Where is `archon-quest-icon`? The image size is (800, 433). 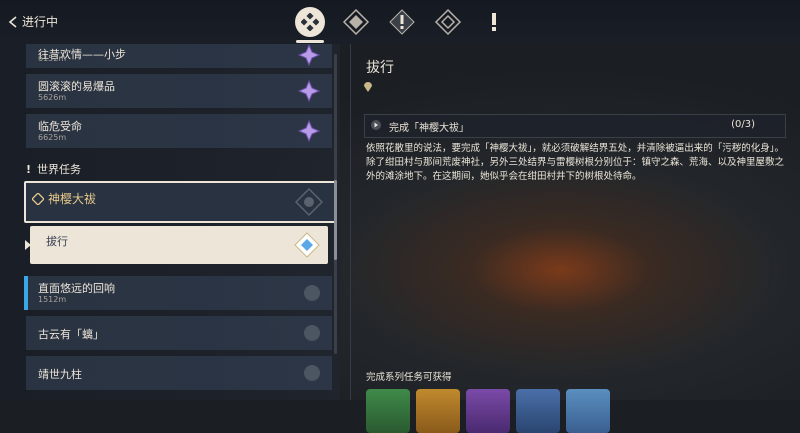
archon-quest-icon is located at coordinates (356, 22).